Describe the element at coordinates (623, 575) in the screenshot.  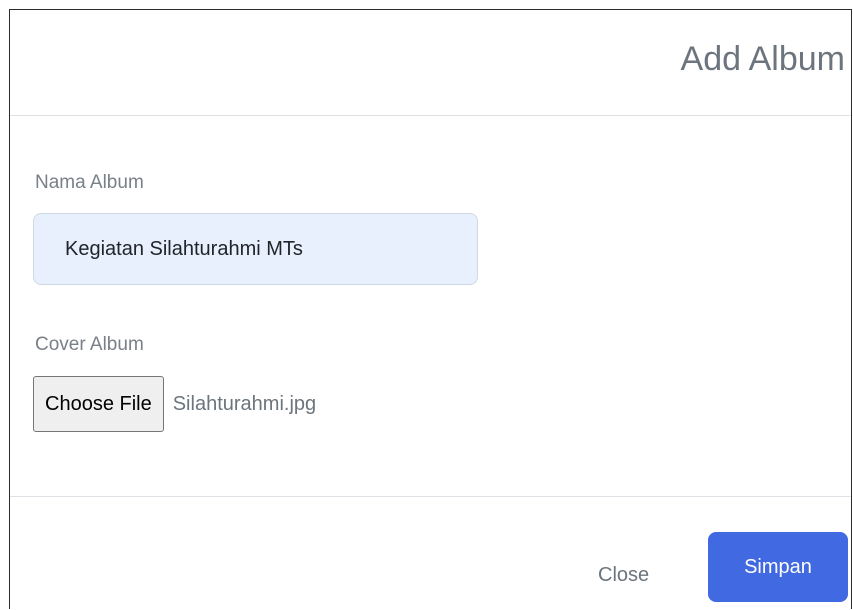
I see `close-button: Close` at that location.